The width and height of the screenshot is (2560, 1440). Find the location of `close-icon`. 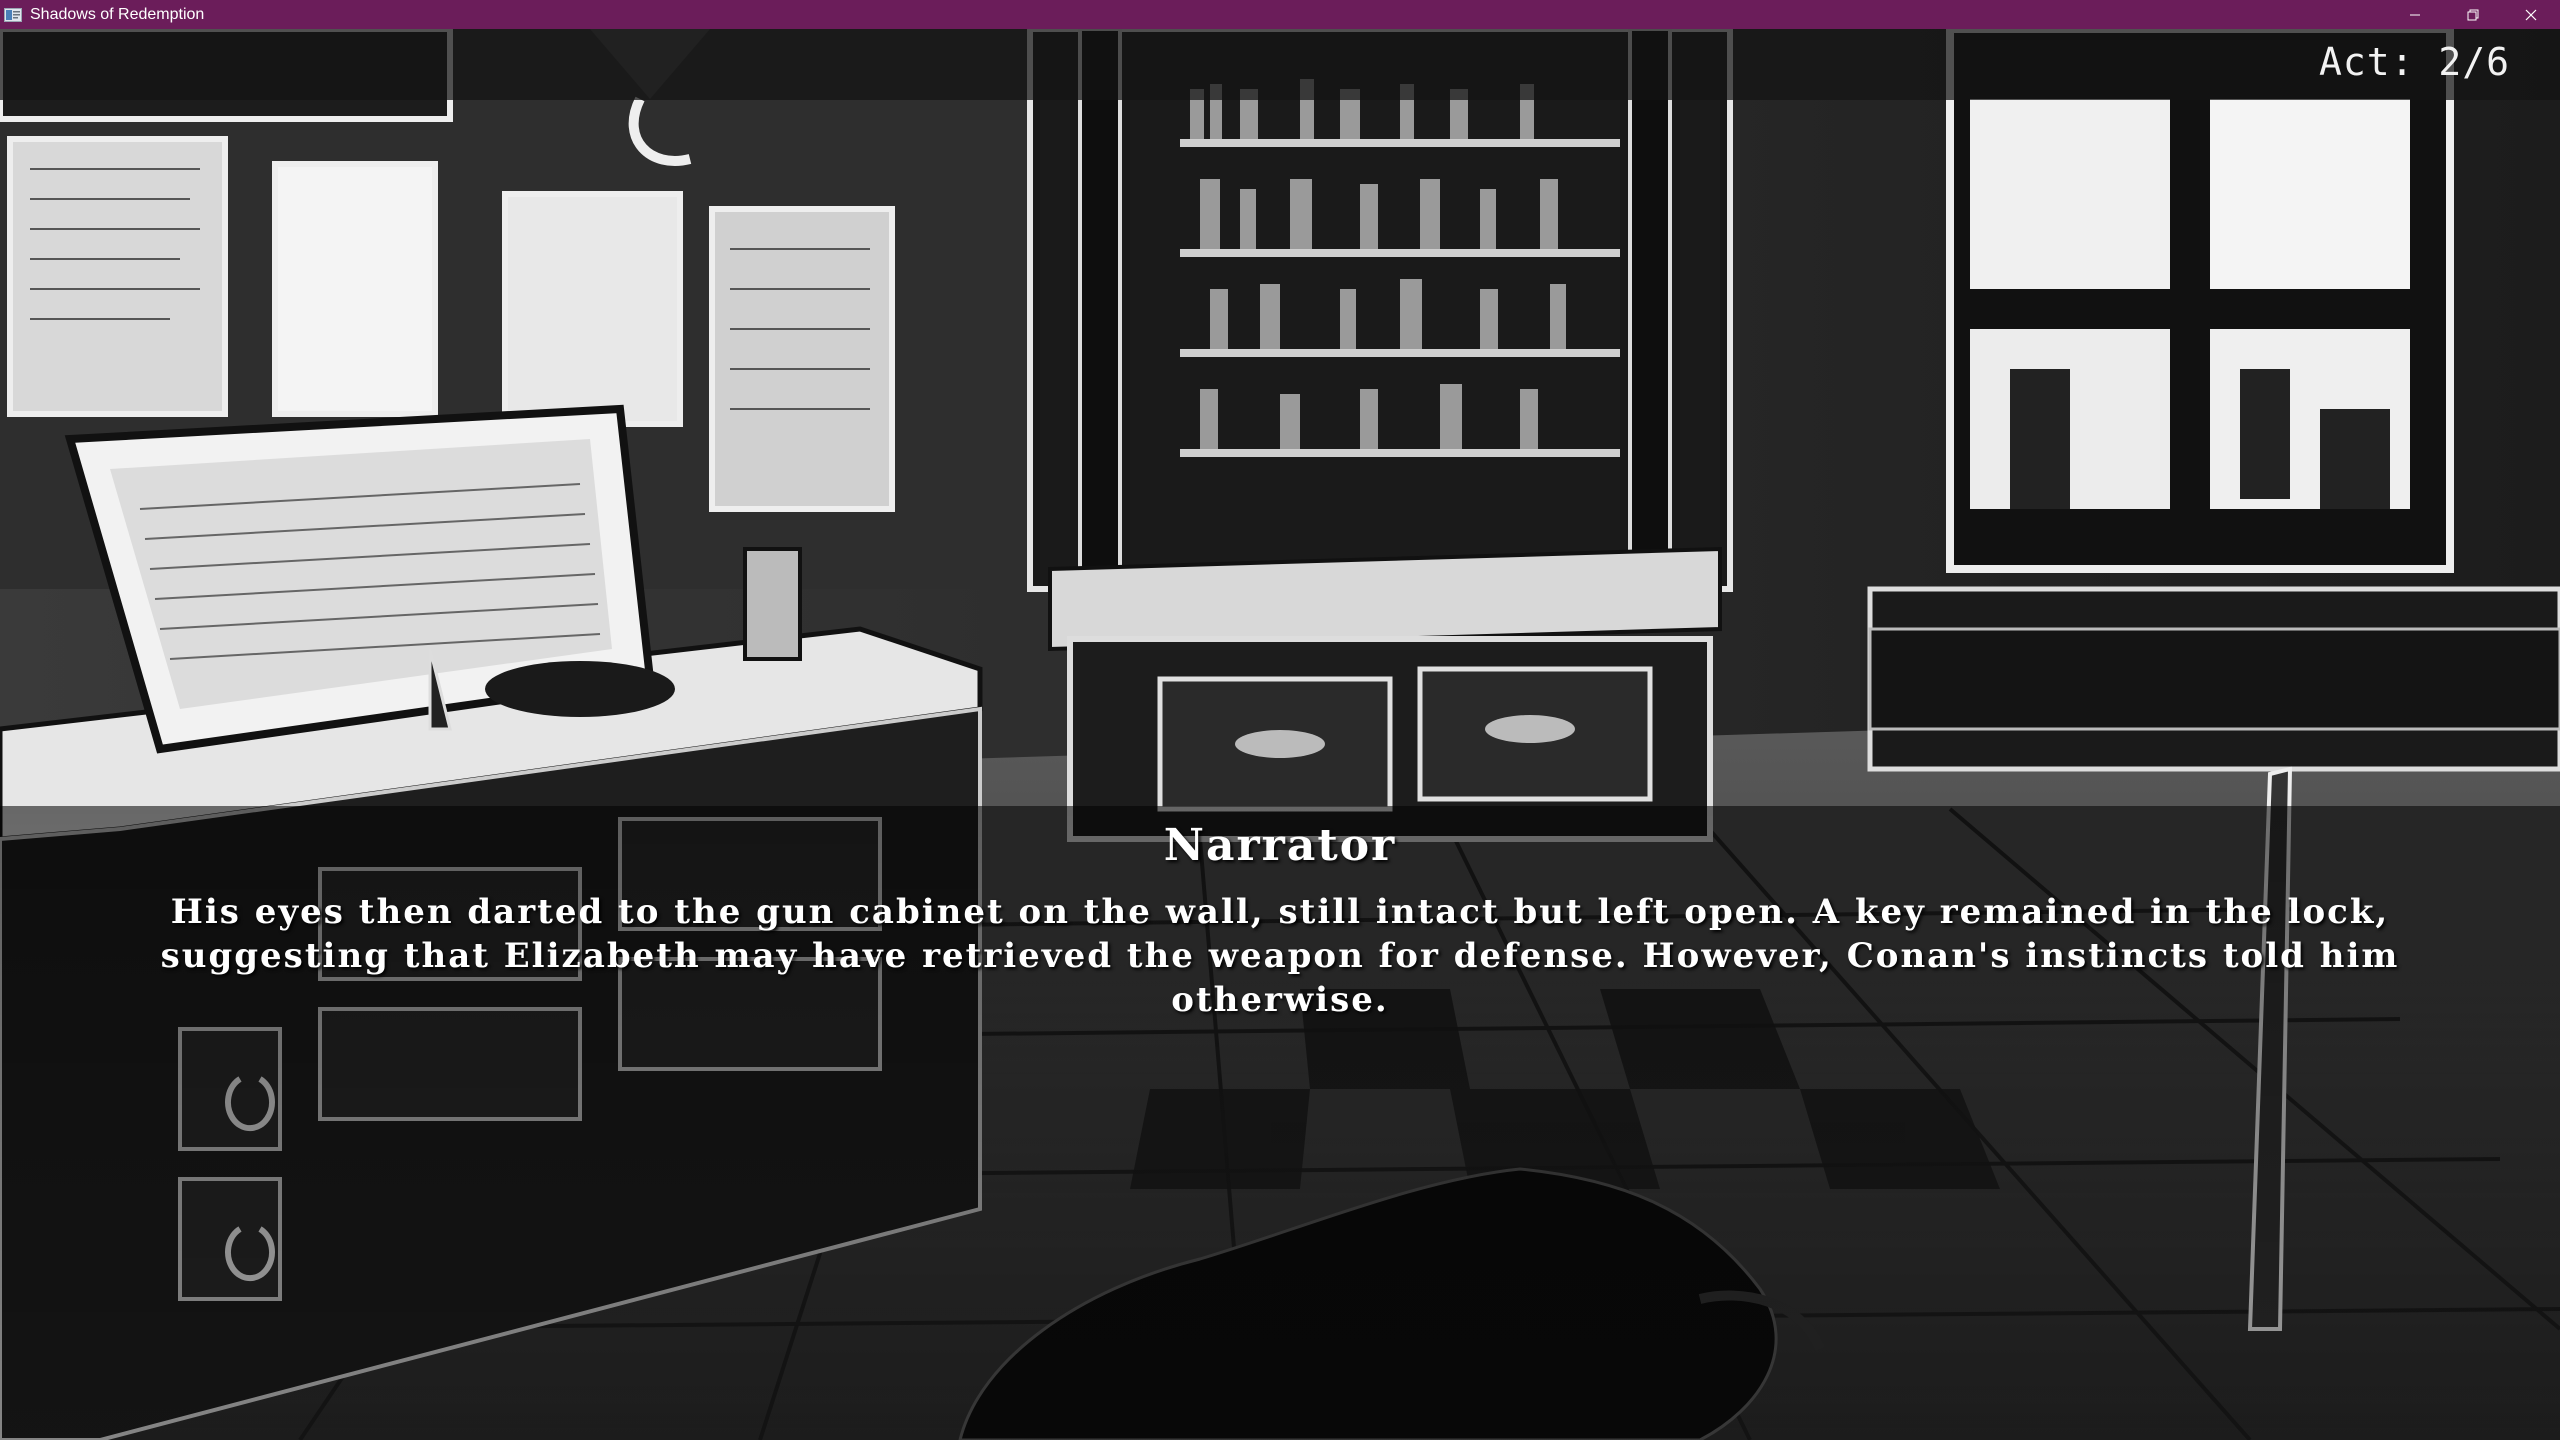

close-icon is located at coordinates (2531, 14).